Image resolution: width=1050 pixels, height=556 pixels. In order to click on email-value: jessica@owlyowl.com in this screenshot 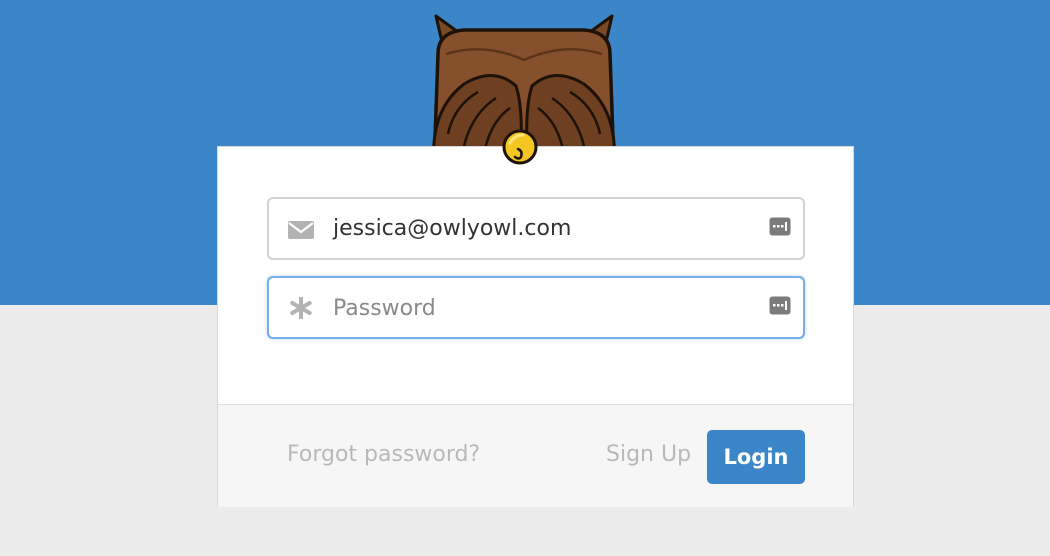, I will do `click(452, 228)`.